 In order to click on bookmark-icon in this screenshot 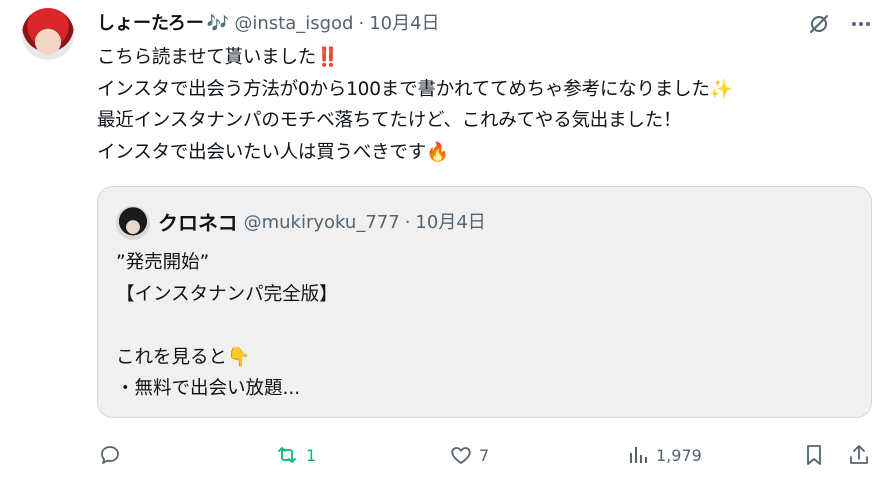, I will do `click(814, 455)`.